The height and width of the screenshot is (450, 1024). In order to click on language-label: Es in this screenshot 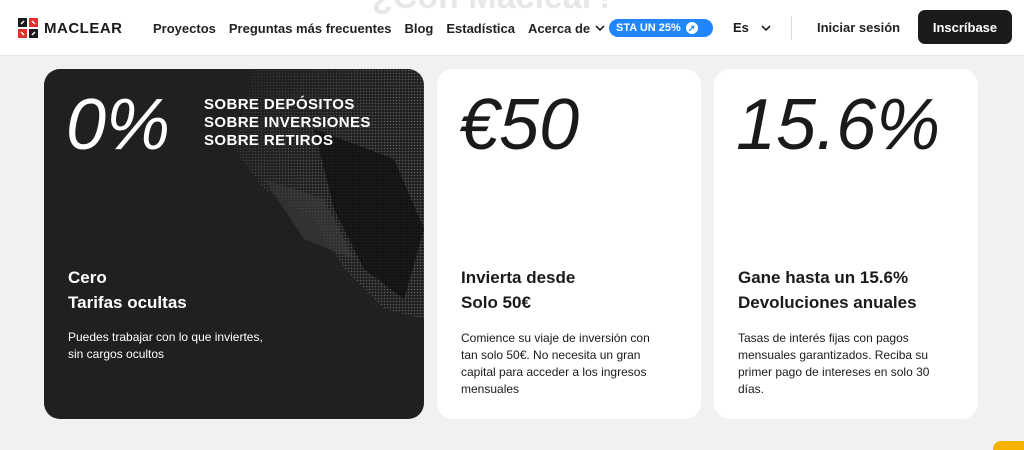, I will do `click(741, 27)`.